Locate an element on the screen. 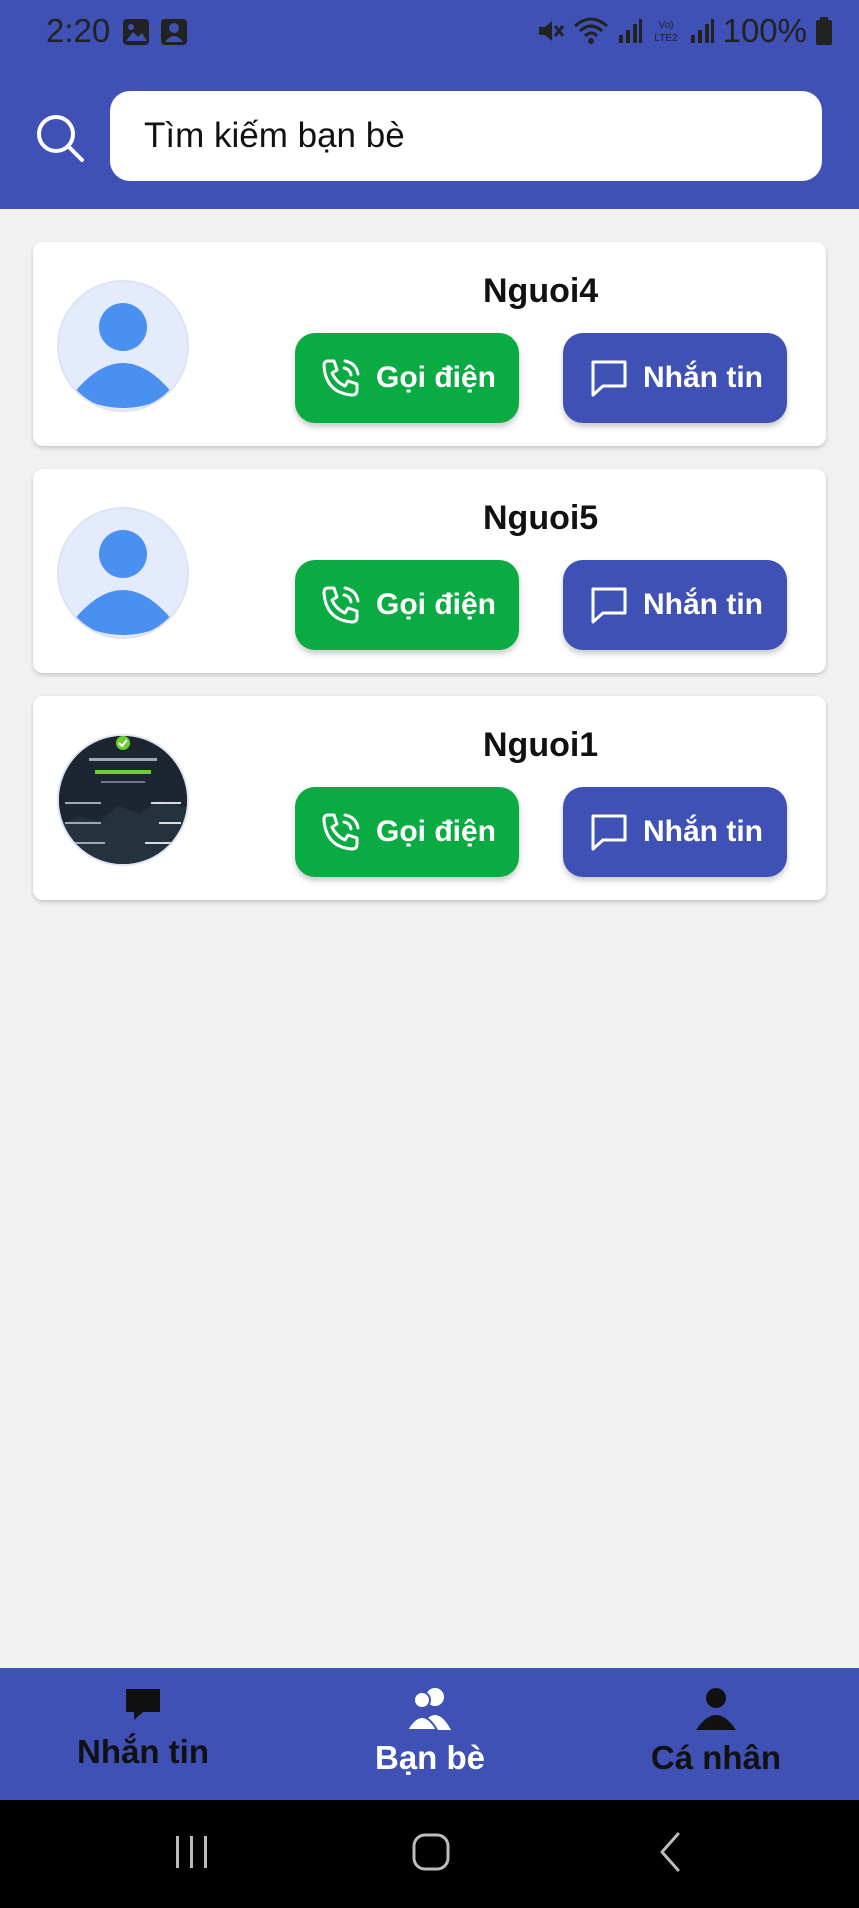 This screenshot has width=859, height=1908. photo-avatar is located at coordinates (123, 800).